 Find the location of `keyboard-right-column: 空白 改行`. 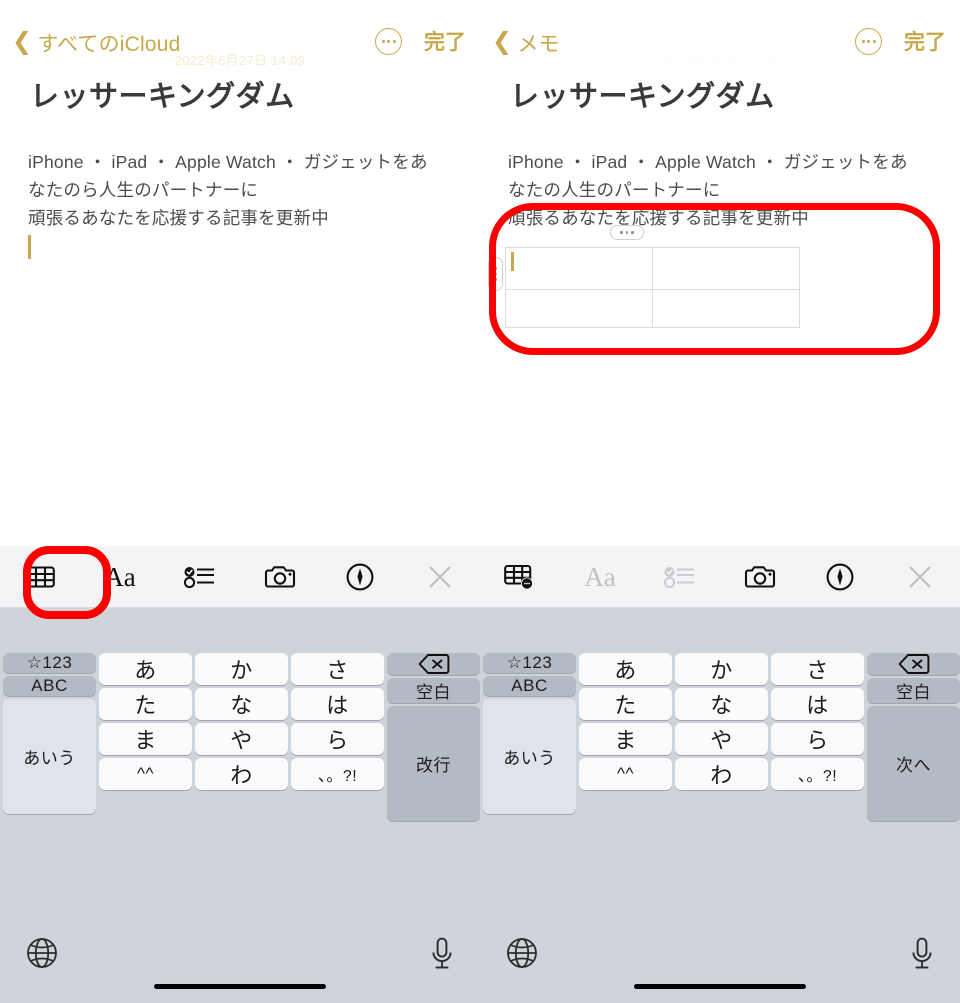

keyboard-right-column: 空白 改行 is located at coordinates (433, 737).